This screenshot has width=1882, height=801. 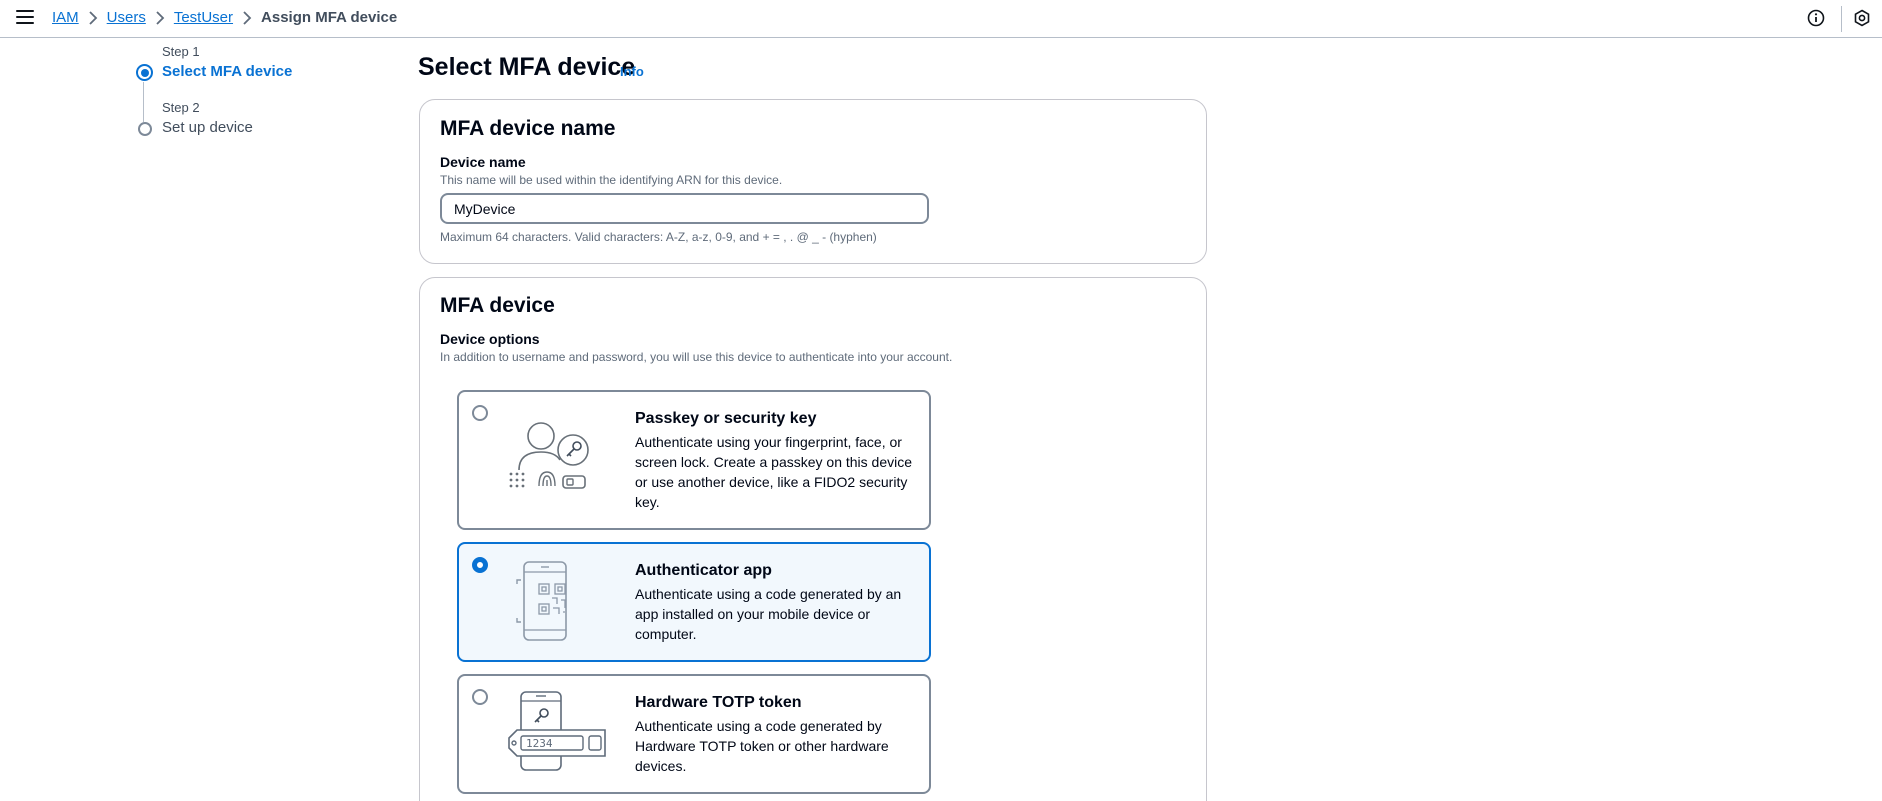 I want to click on breadcrumb-current: Assign MFA device, so click(x=329, y=17).